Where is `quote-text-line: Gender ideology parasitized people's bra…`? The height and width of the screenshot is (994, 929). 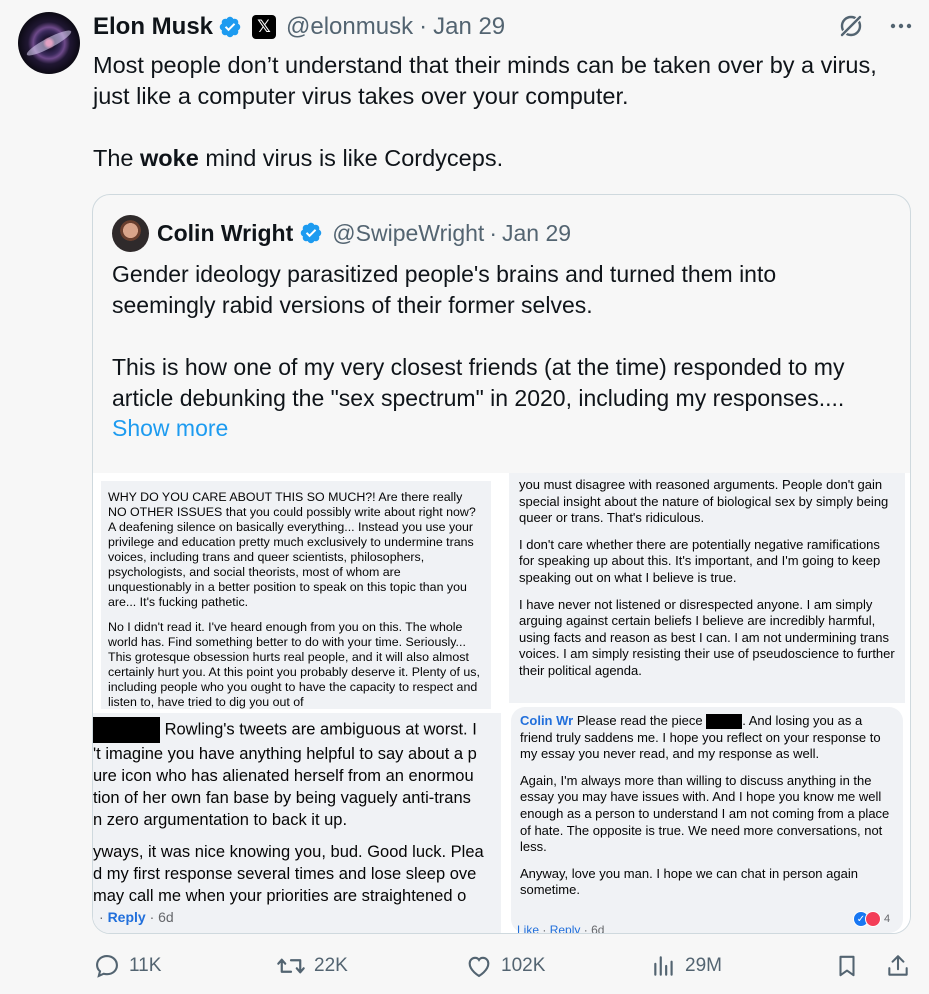
quote-text-line: Gender ideology parasitized people's bra… is located at coordinates (444, 274).